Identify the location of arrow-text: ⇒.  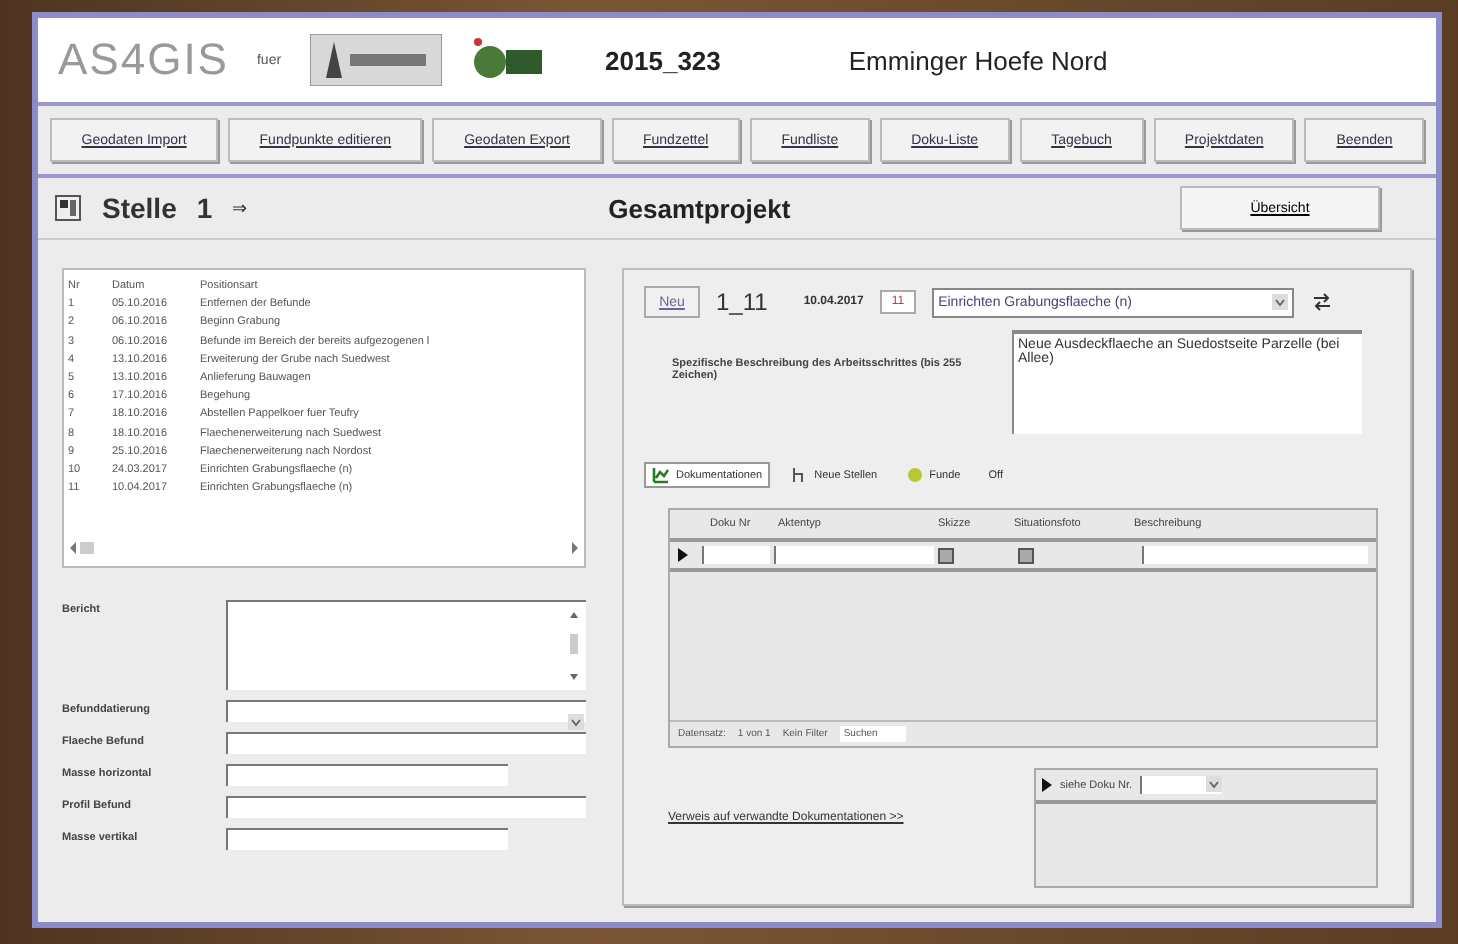
(240, 208).